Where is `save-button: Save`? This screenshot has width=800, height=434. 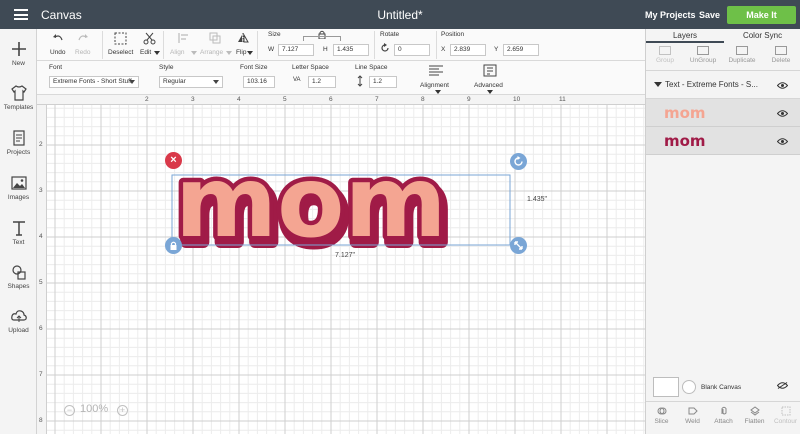 save-button: Save is located at coordinates (709, 15).